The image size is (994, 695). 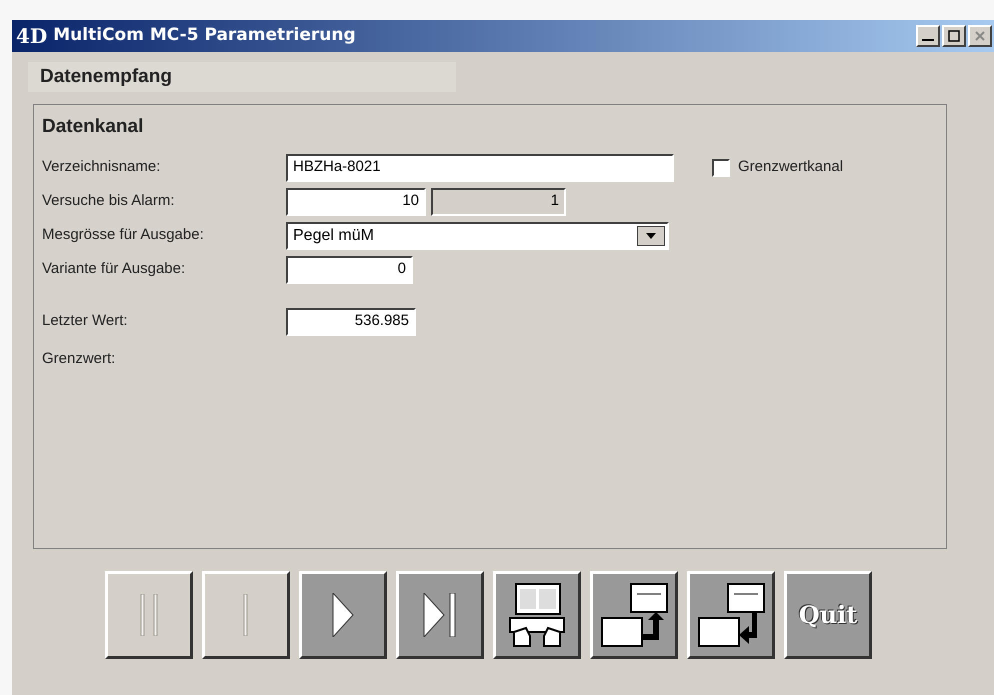 What do you see at coordinates (79, 358) in the screenshot?
I see `field-label: Grenzwert:` at bounding box center [79, 358].